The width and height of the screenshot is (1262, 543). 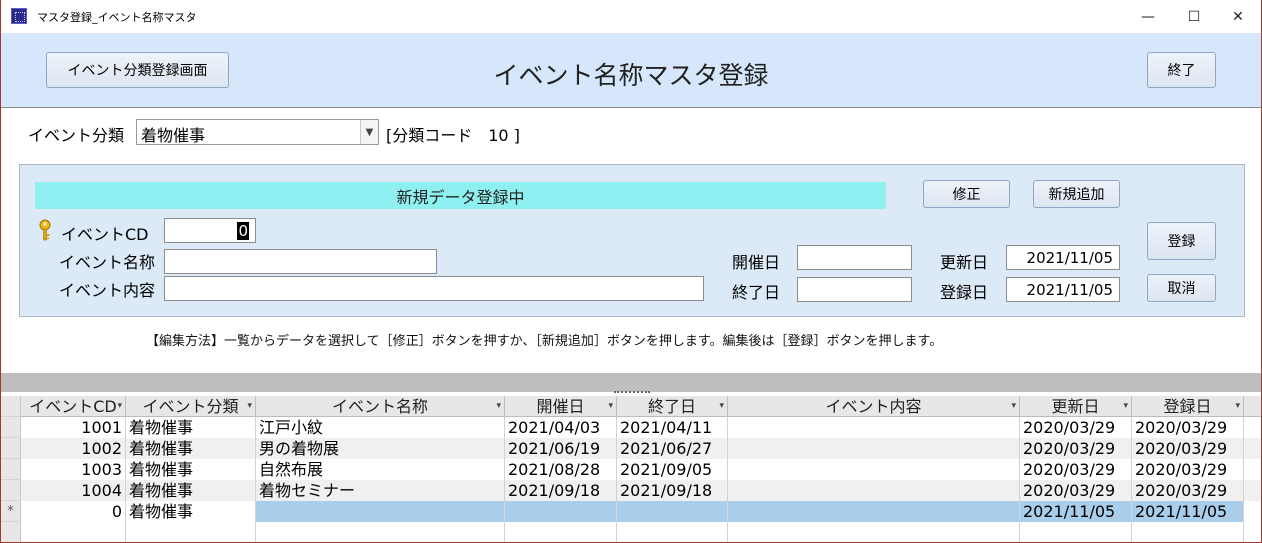 What do you see at coordinates (1188, 511) in the screenshot?
I see `cell-registered: 2021/11/05` at bounding box center [1188, 511].